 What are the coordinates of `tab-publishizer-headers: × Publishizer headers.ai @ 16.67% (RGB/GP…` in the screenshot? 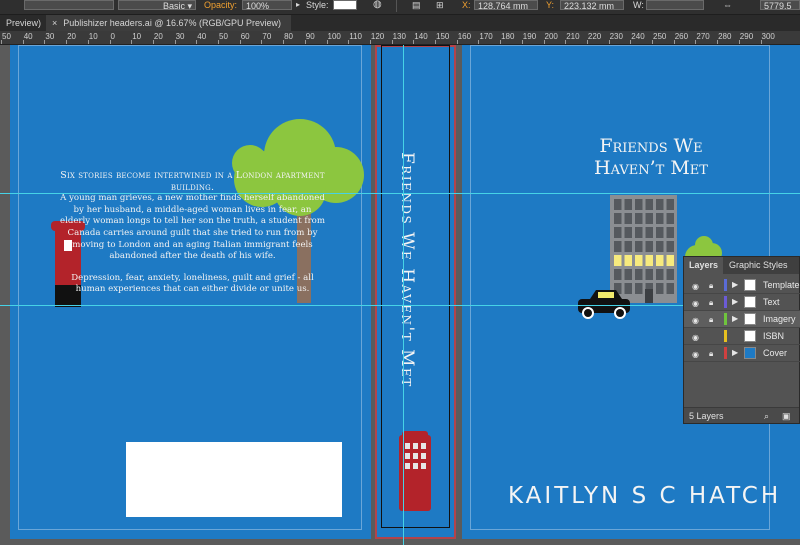 It's located at (168, 23).